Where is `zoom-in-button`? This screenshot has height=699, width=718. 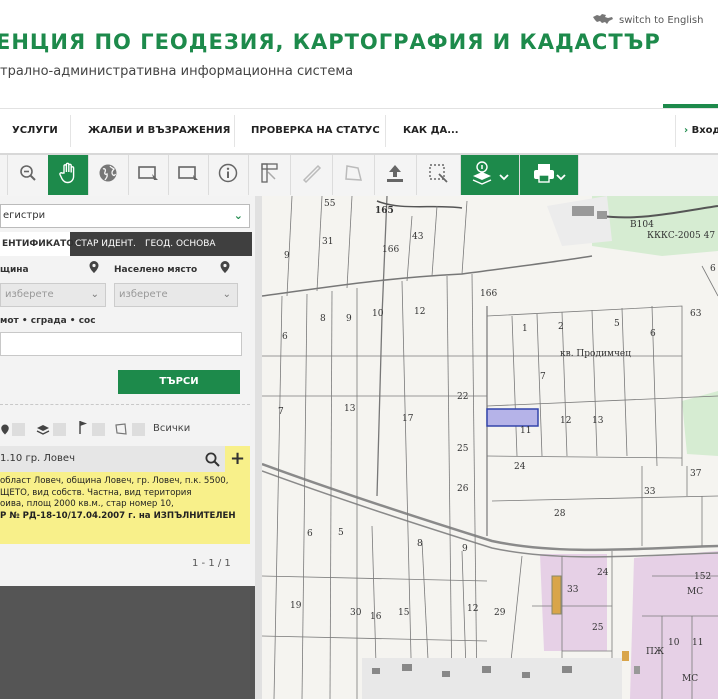 zoom-in-button is located at coordinates (4, 175).